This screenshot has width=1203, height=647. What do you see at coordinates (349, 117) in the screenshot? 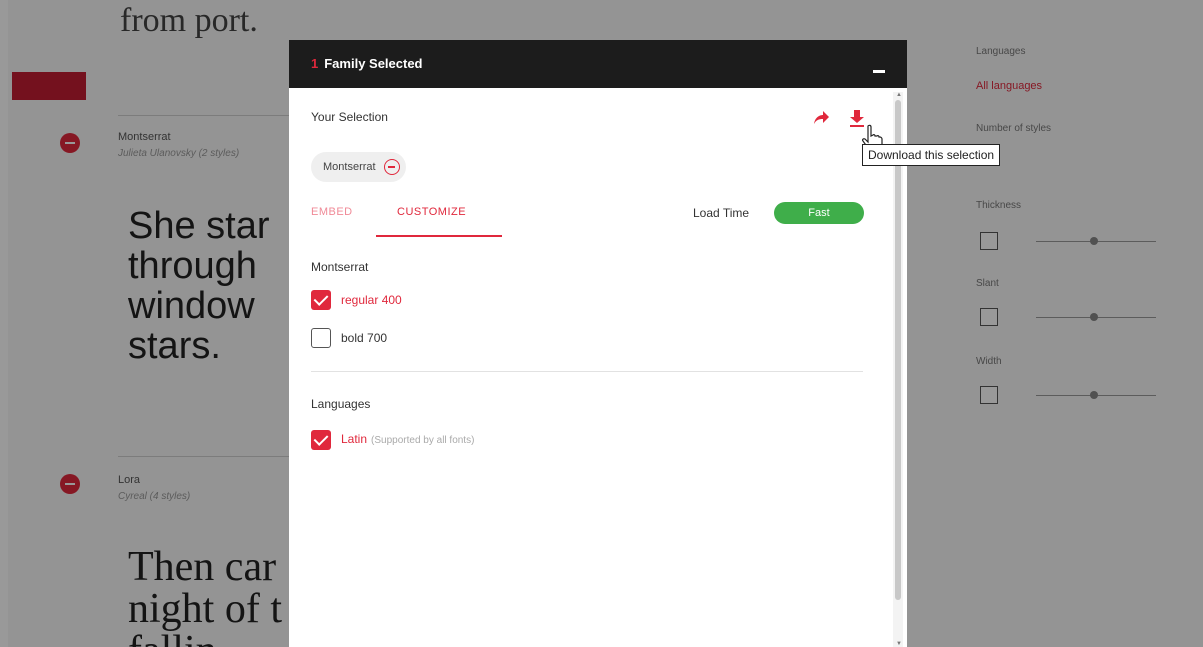
I see `your-selection-heading: Your Selection` at bounding box center [349, 117].